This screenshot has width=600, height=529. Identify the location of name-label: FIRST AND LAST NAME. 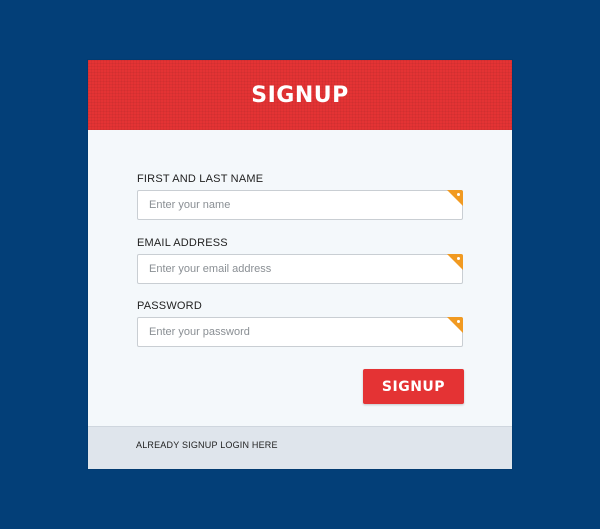
(200, 179).